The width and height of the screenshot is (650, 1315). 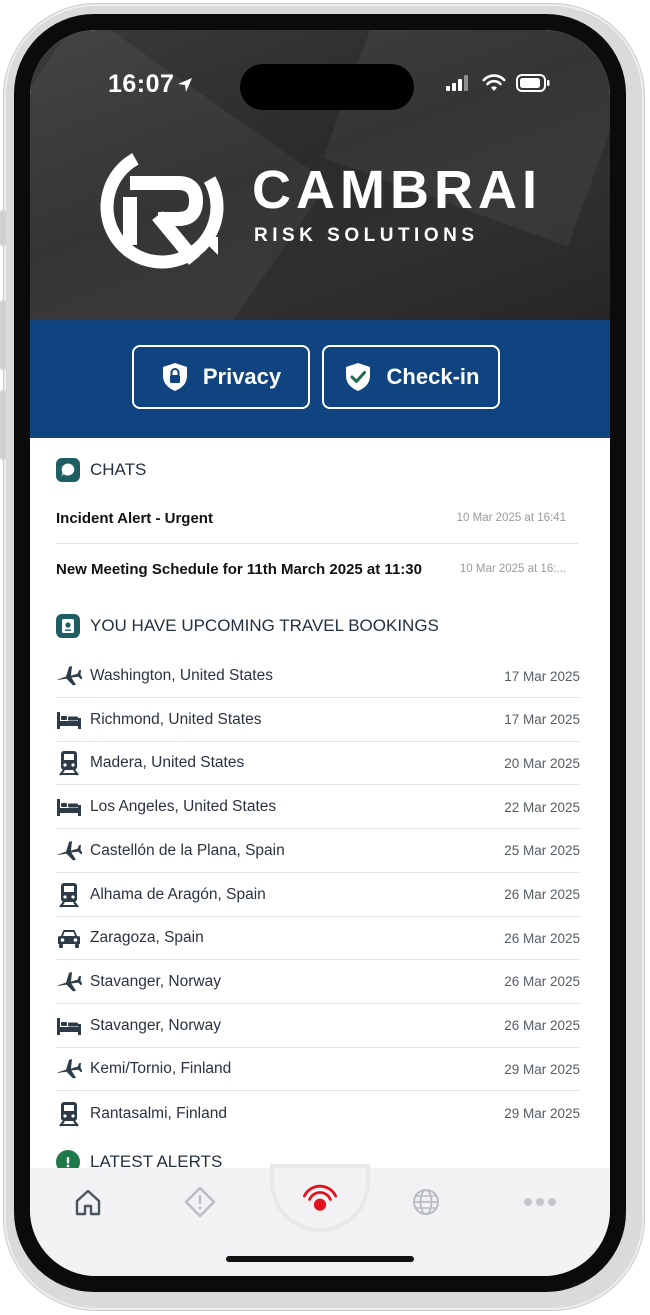 What do you see at coordinates (3, 335) in the screenshot?
I see `side-button-volume-up` at bounding box center [3, 335].